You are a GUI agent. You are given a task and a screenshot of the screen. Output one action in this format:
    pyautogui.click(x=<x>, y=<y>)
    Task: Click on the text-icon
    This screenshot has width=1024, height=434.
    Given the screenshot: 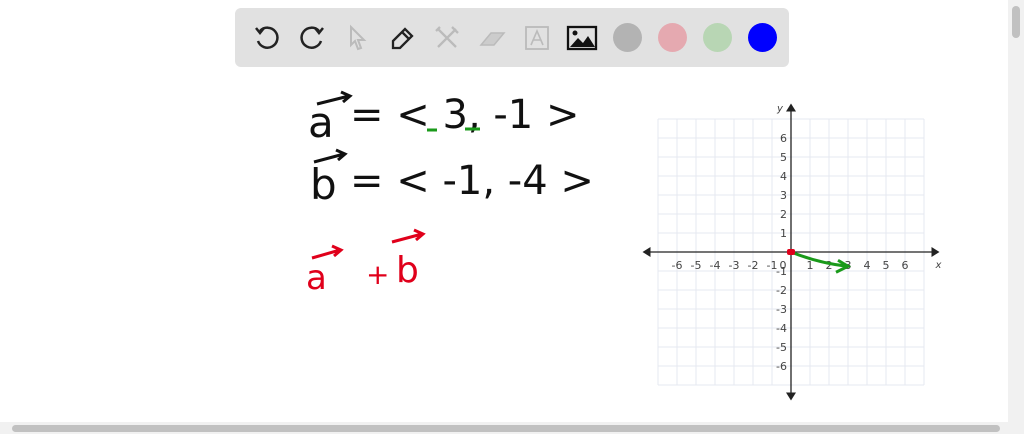 What is the action you would take?
    pyautogui.click(x=537, y=37)
    